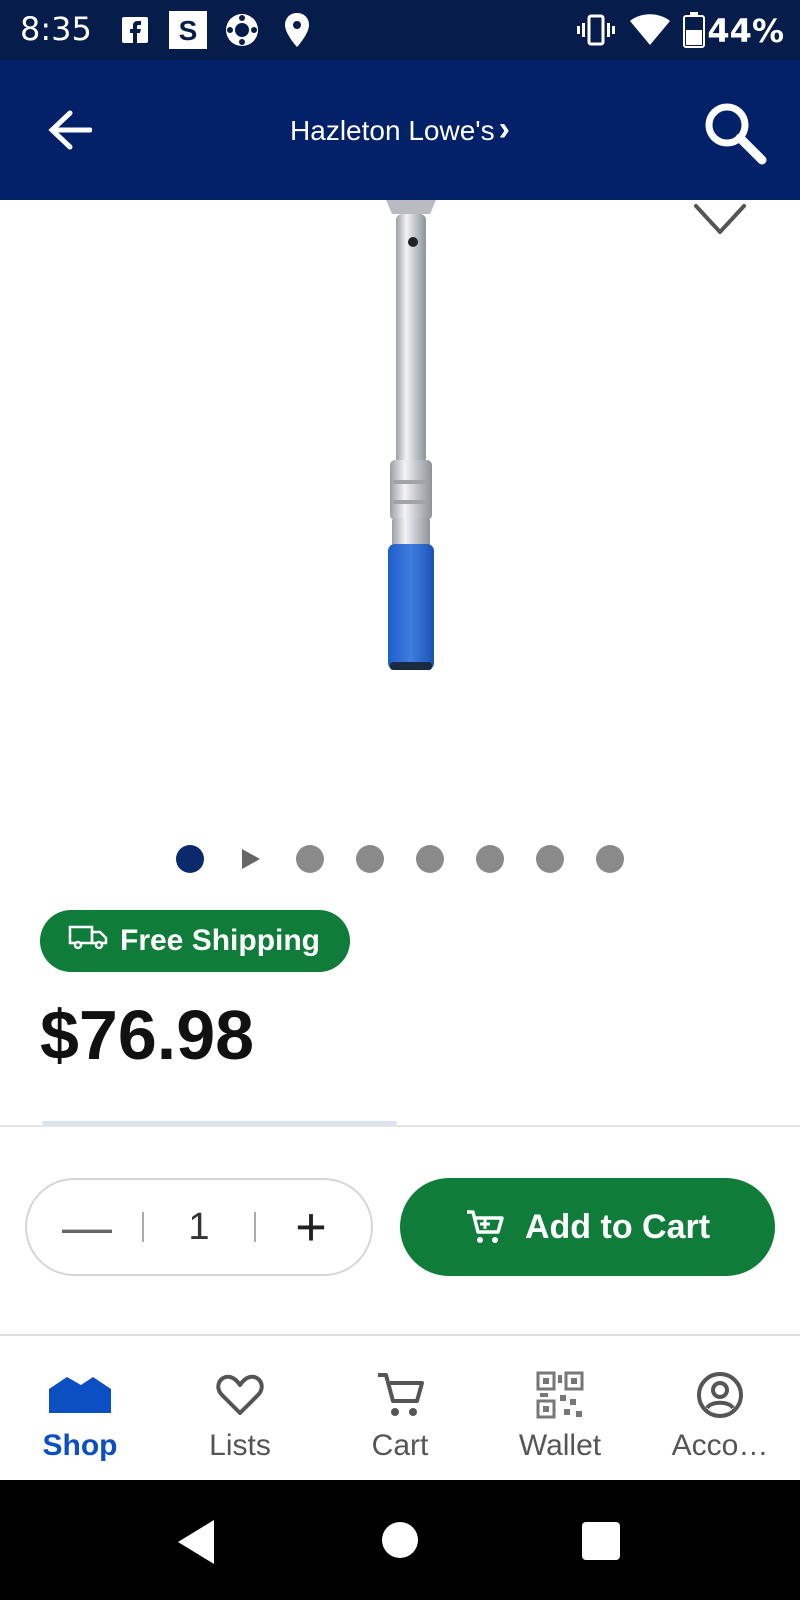  What do you see at coordinates (694, 30) in the screenshot?
I see `battery-icon` at bounding box center [694, 30].